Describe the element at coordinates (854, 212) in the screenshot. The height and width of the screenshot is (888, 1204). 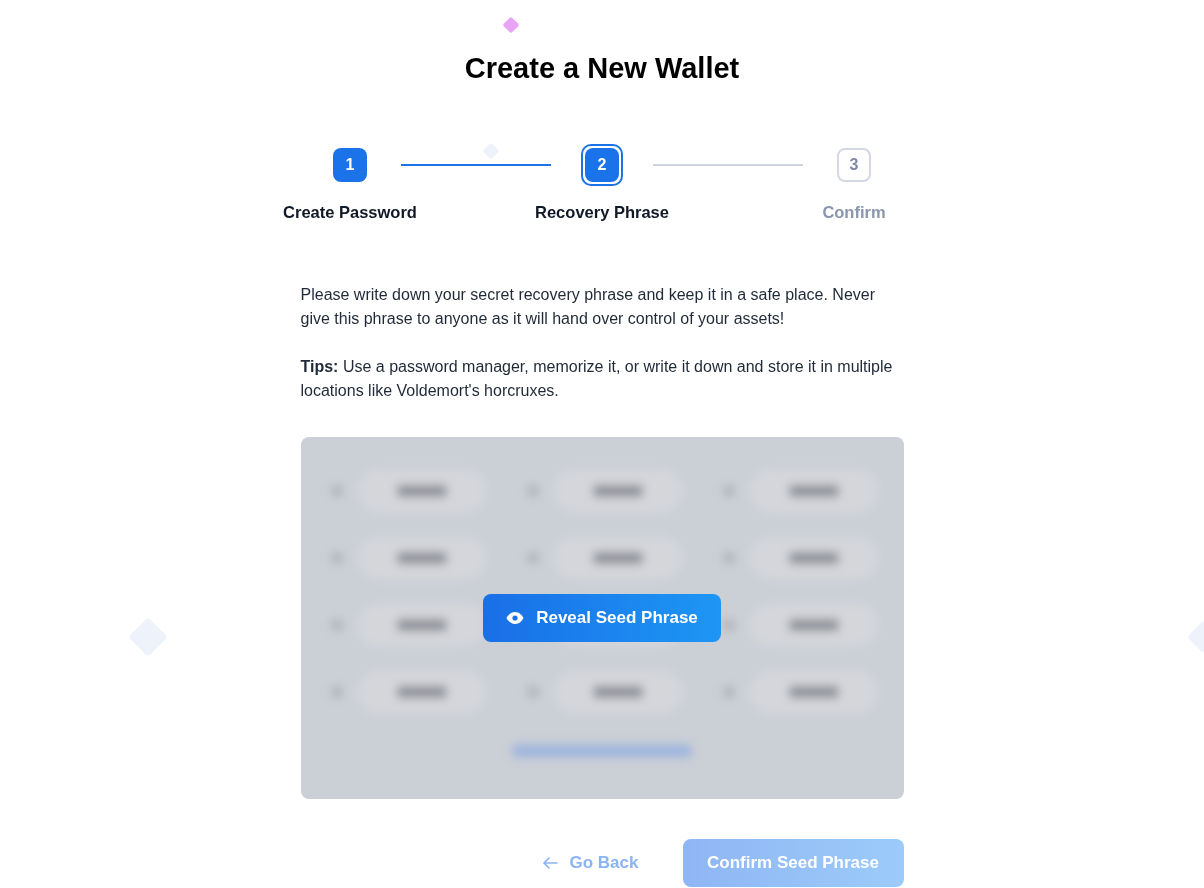
I see `step-label: Confirm` at that location.